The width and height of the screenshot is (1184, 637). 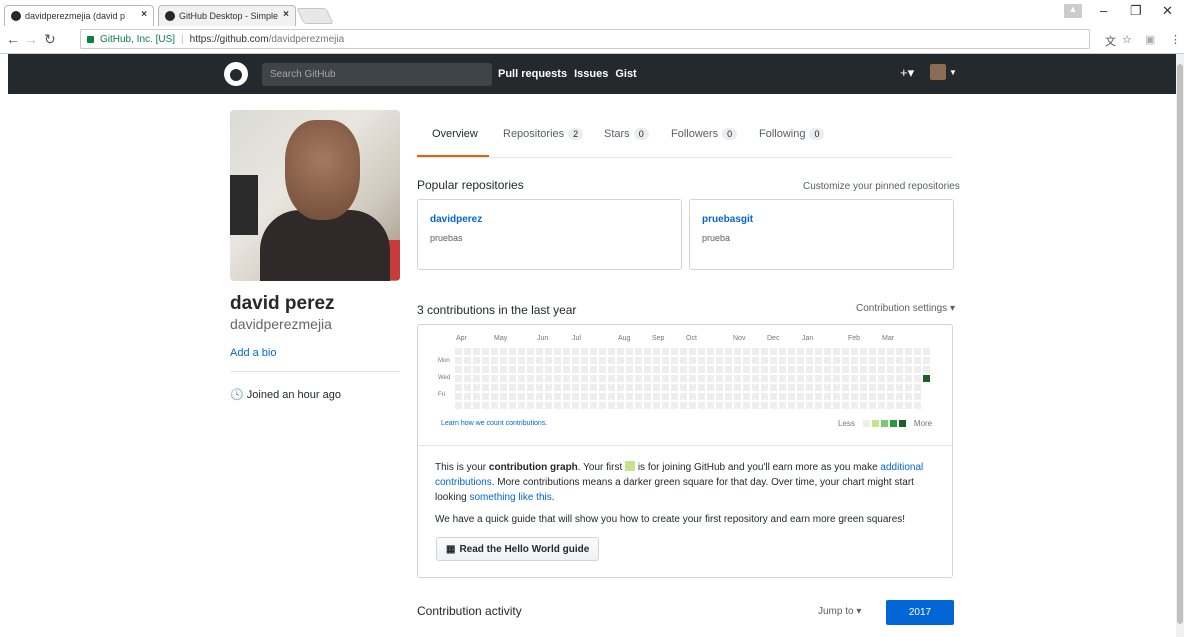 What do you see at coordinates (518, 549) in the screenshot?
I see `hello-world-guide-button: ▦ Read the Hello World guide` at bounding box center [518, 549].